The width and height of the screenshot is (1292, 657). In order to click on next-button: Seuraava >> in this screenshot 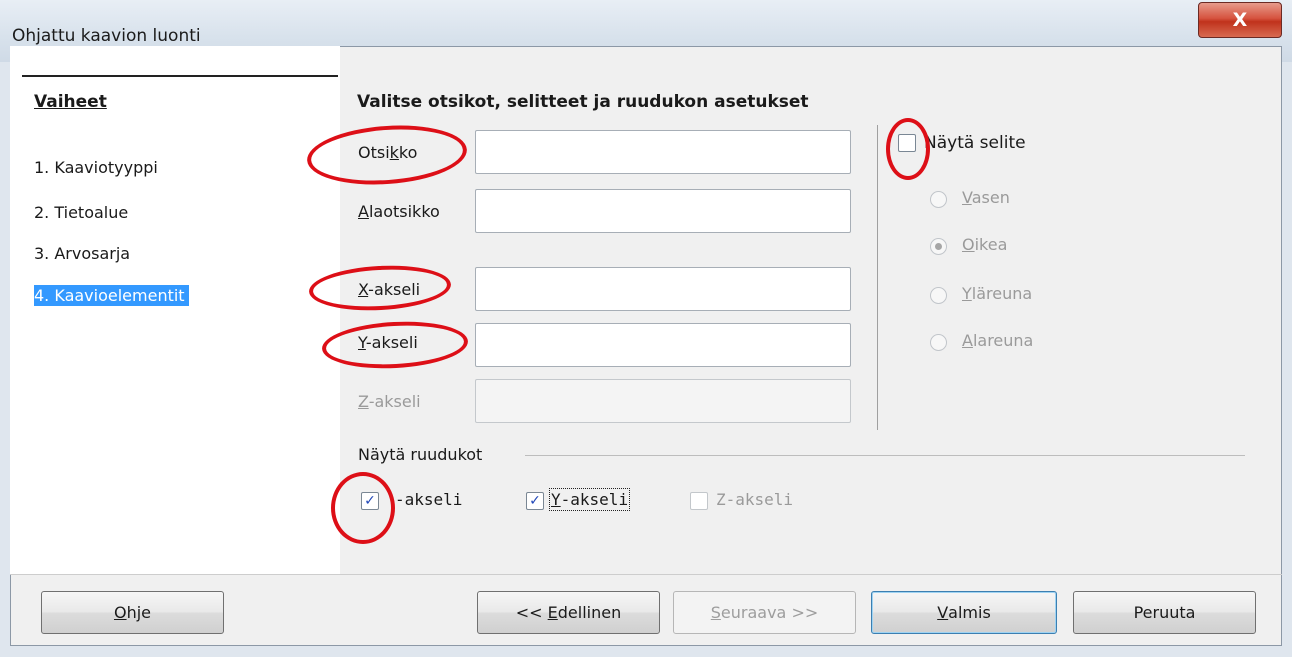, I will do `click(764, 612)`.